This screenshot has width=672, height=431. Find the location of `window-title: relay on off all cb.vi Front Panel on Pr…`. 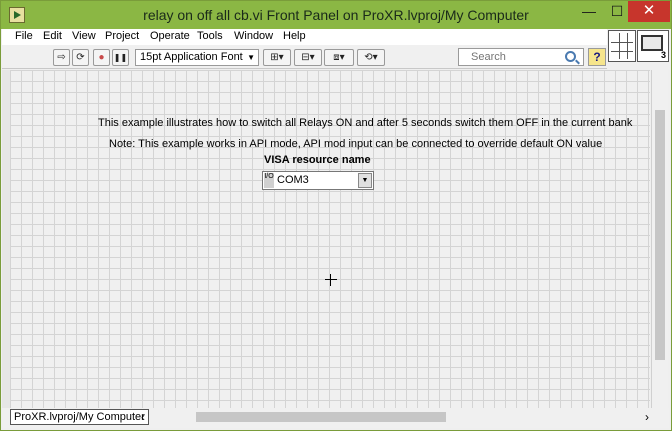

window-title: relay on off all cb.vi Front Panel on Pr… is located at coordinates (336, 15).